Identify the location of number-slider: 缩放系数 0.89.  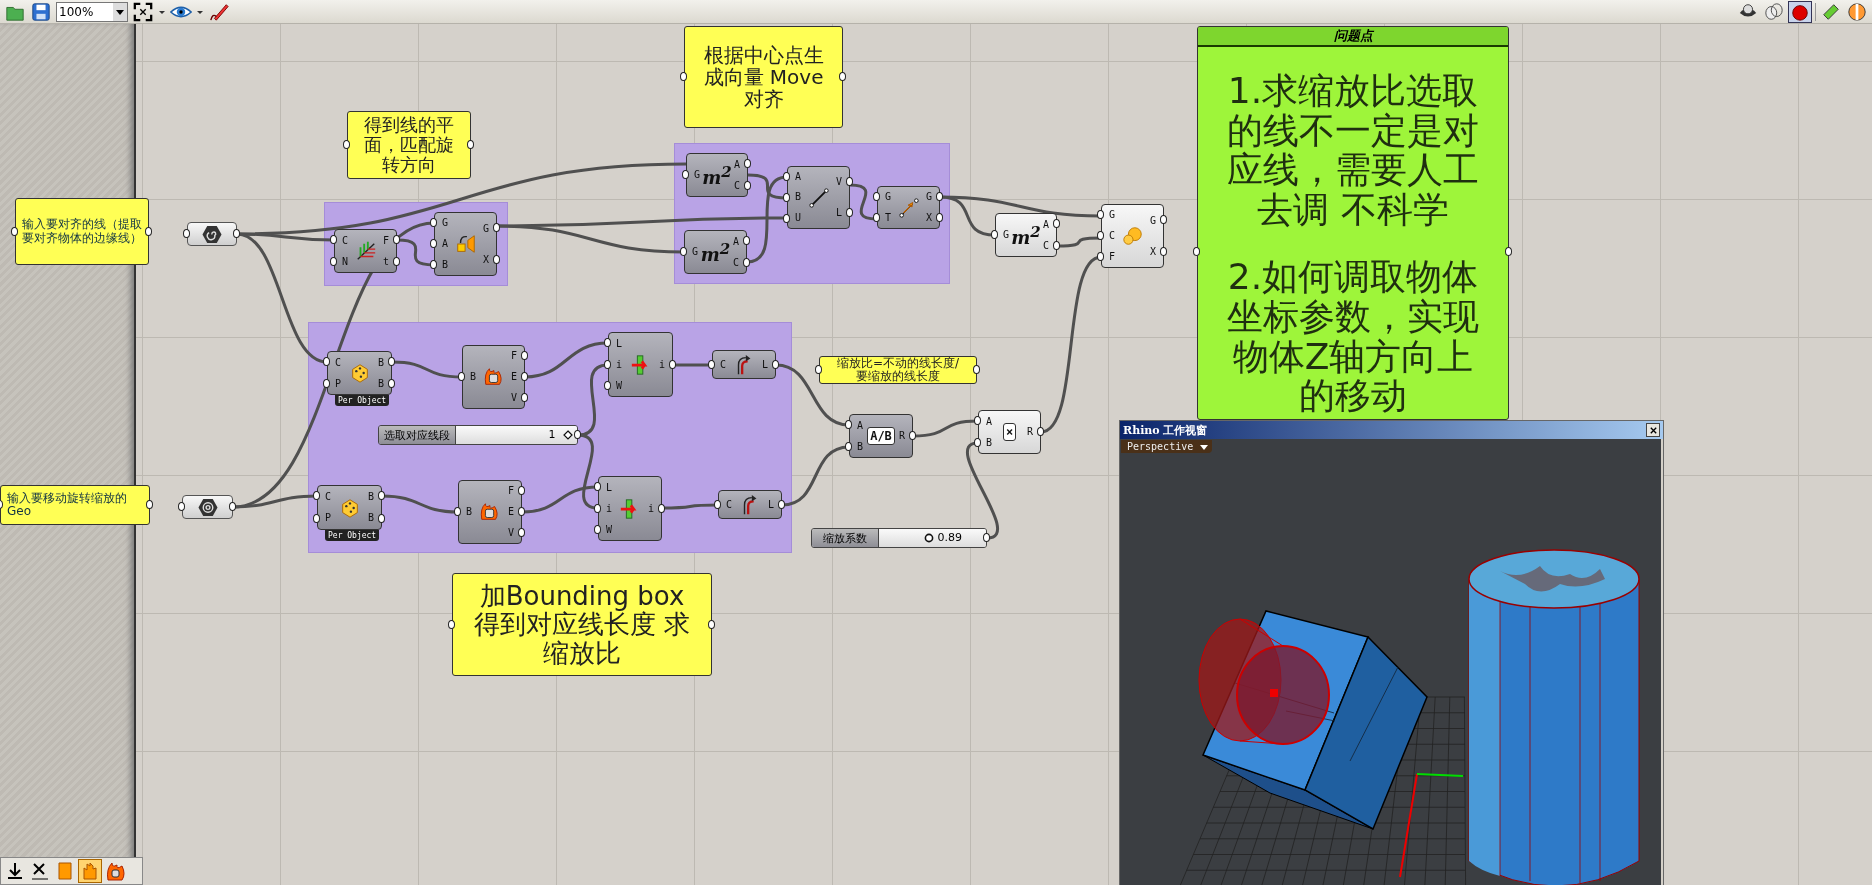
(899, 538).